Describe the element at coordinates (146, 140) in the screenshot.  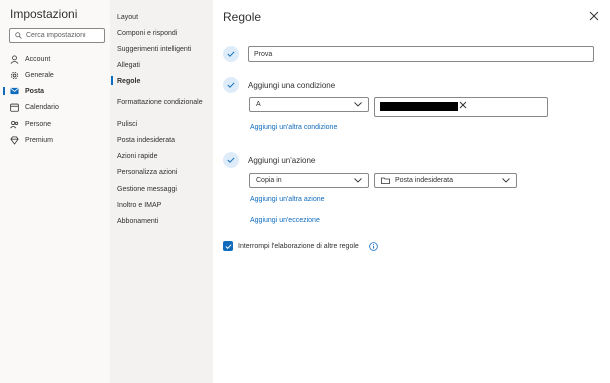
I see `menu-item-junk: Posta indesiderata` at that location.